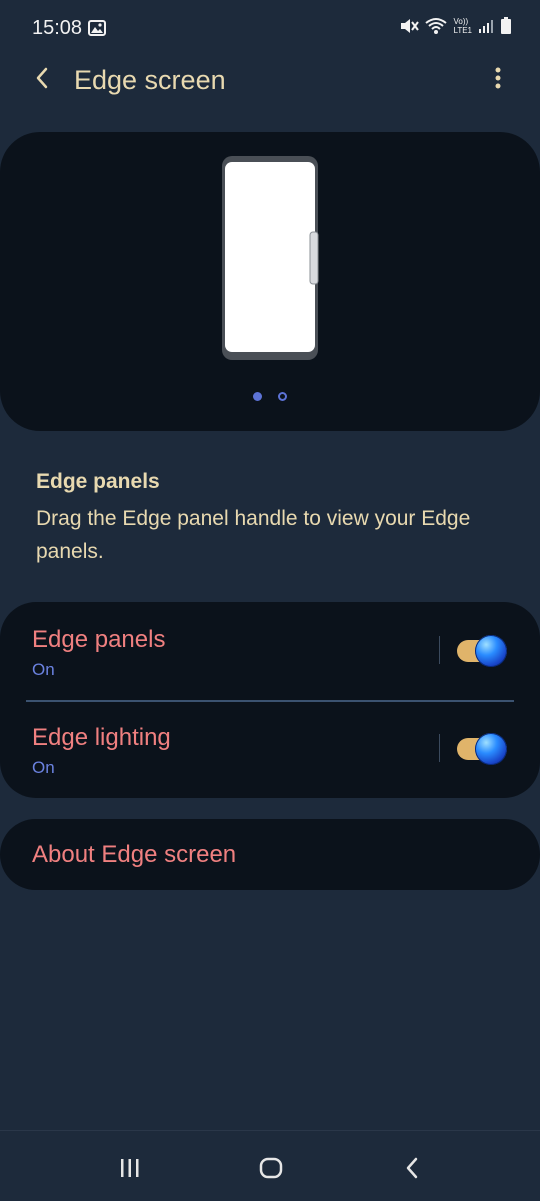  What do you see at coordinates (150, 80) in the screenshot?
I see `page-title: Edge screen` at bounding box center [150, 80].